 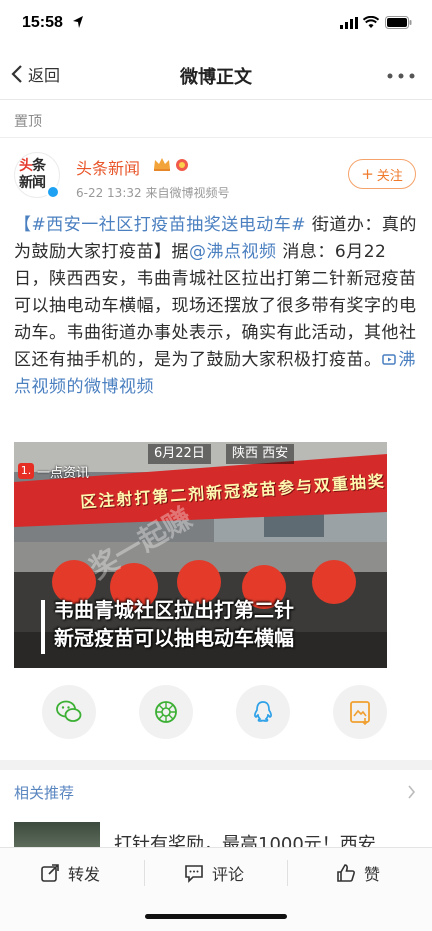 I want to click on more-options-icon, so click(x=401, y=76).